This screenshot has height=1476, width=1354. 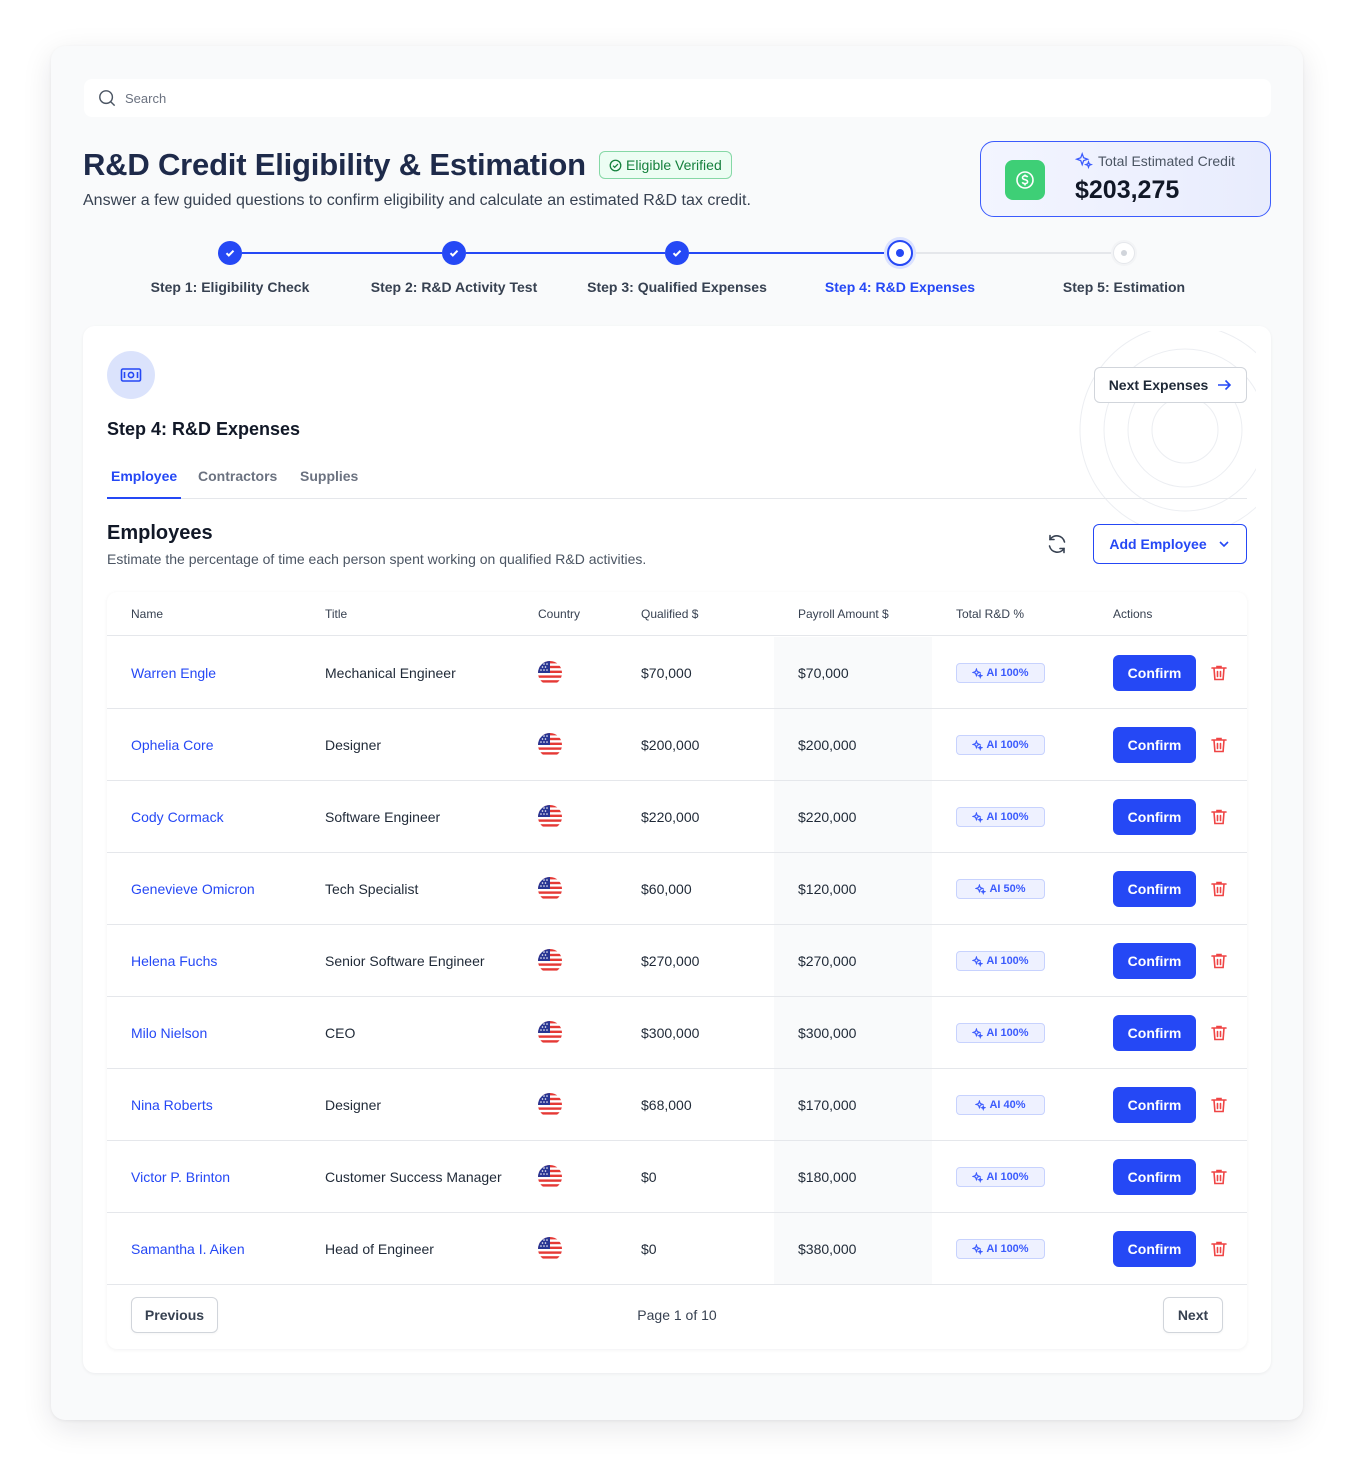 What do you see at coordinates (173, 673) in the screenshot?
I see `employee-name: Warren Engle` at bounding box center [173, 673].